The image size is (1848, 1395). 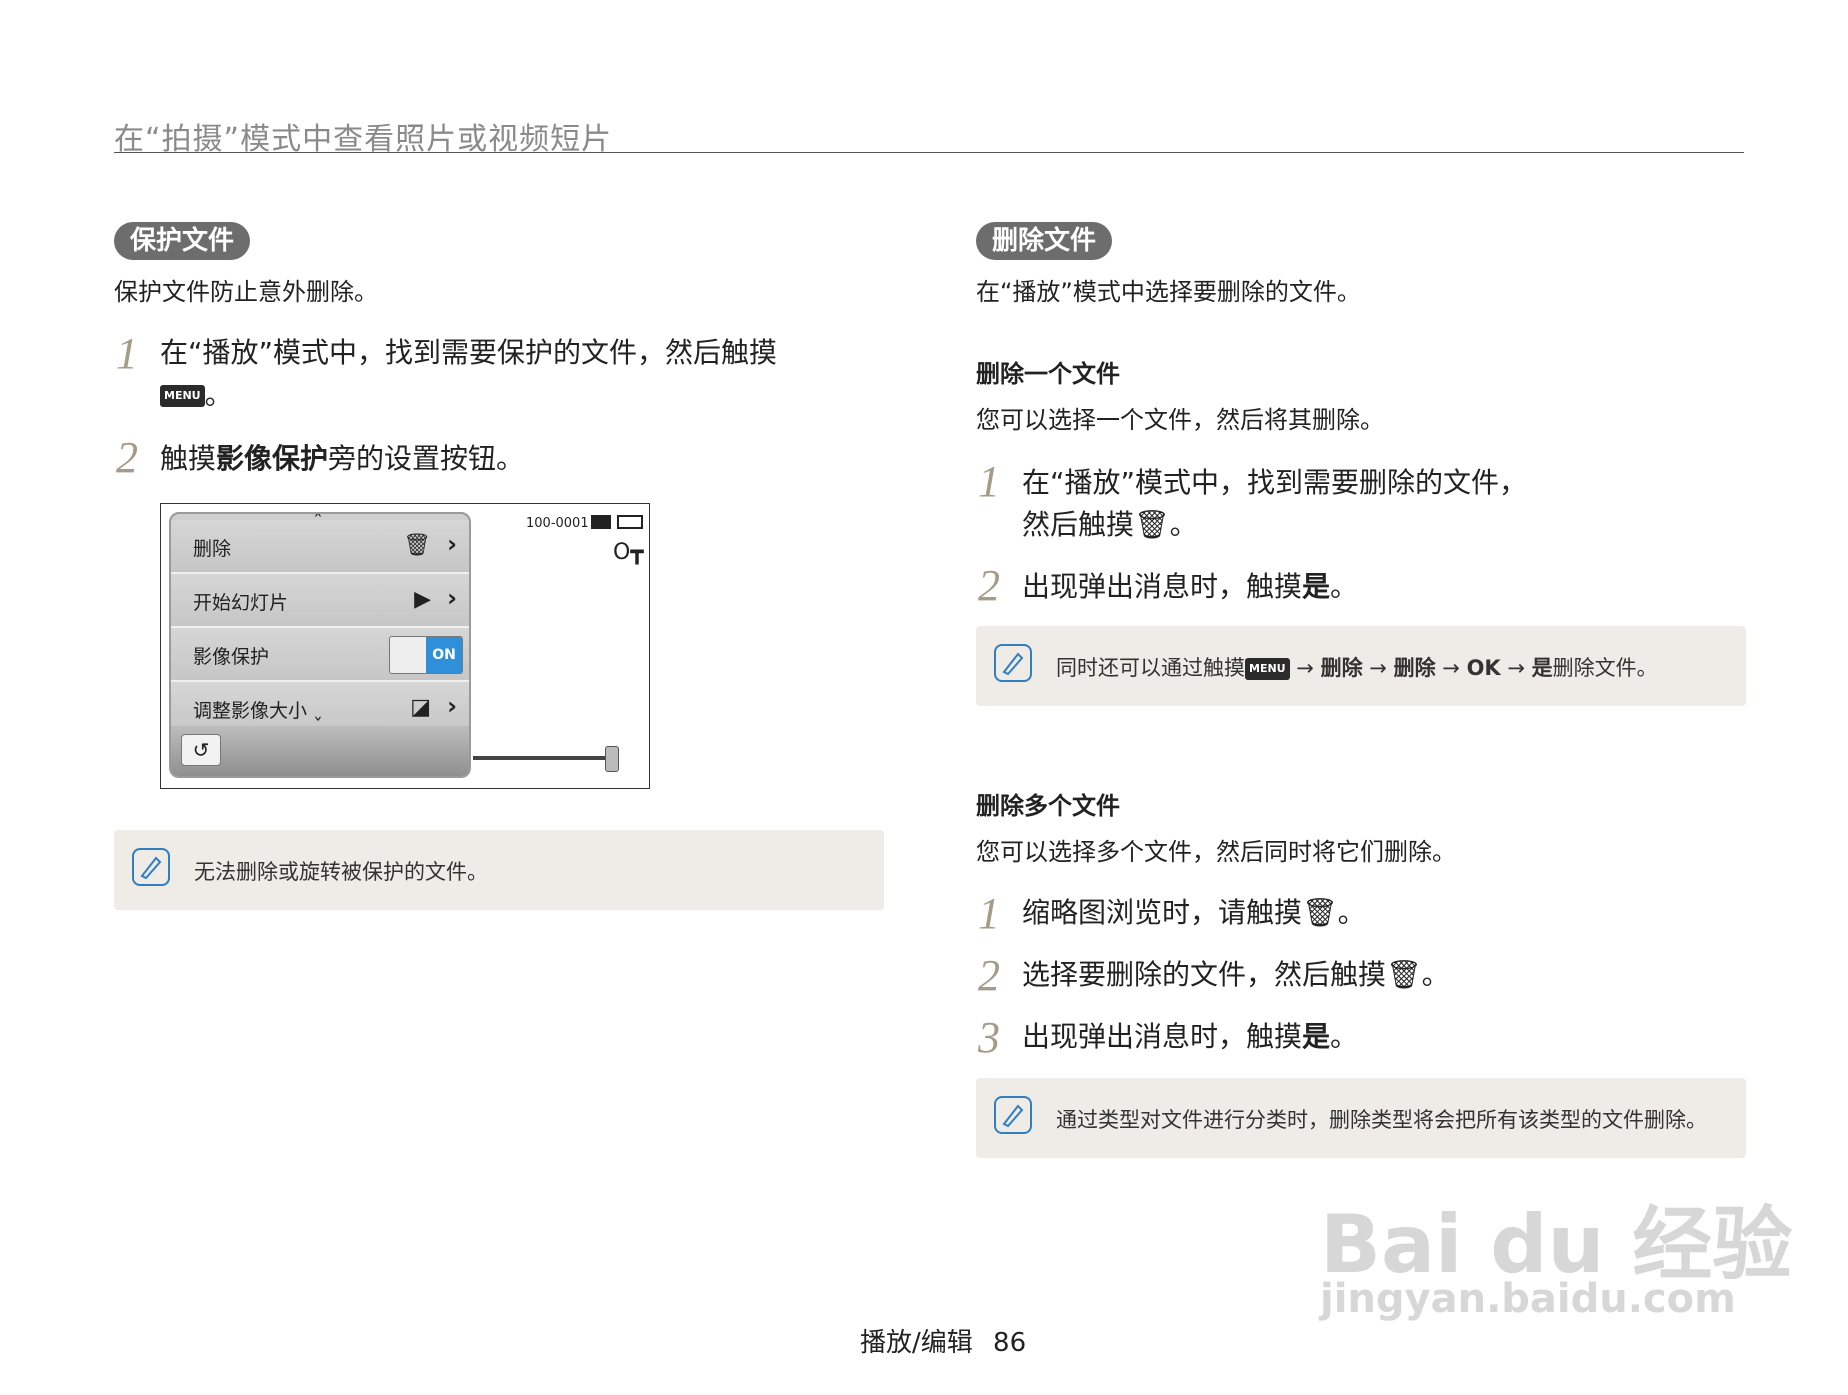 I want to click on note-text: 无法删除或旋转被保护的文件。, so click(x=341, y=872).